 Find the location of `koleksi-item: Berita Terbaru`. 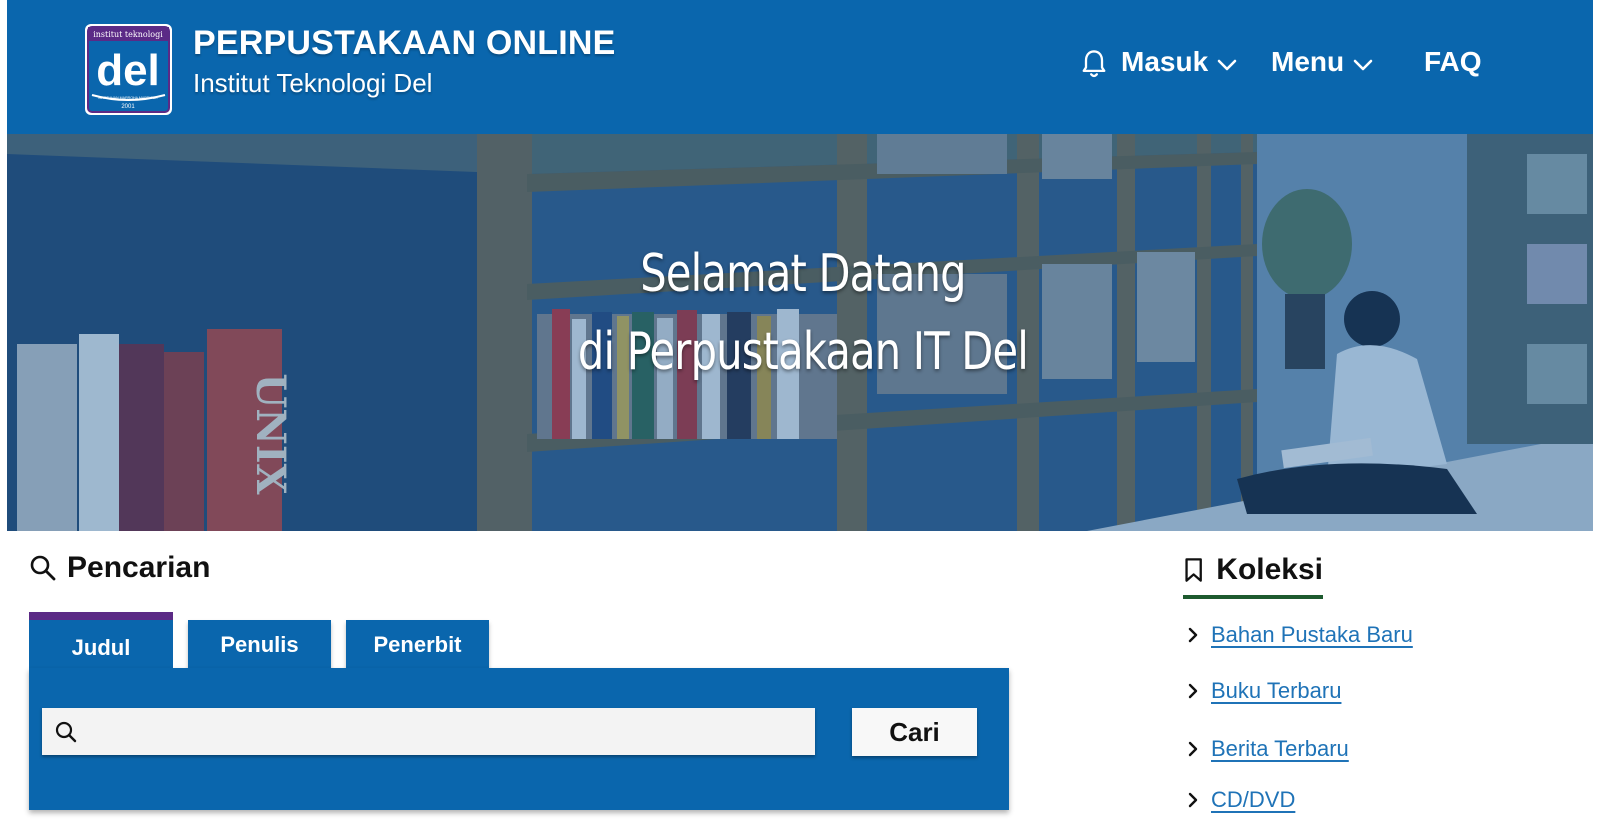

koleksi-item: Berita Terbaru is located at coordinates (1268, 749).